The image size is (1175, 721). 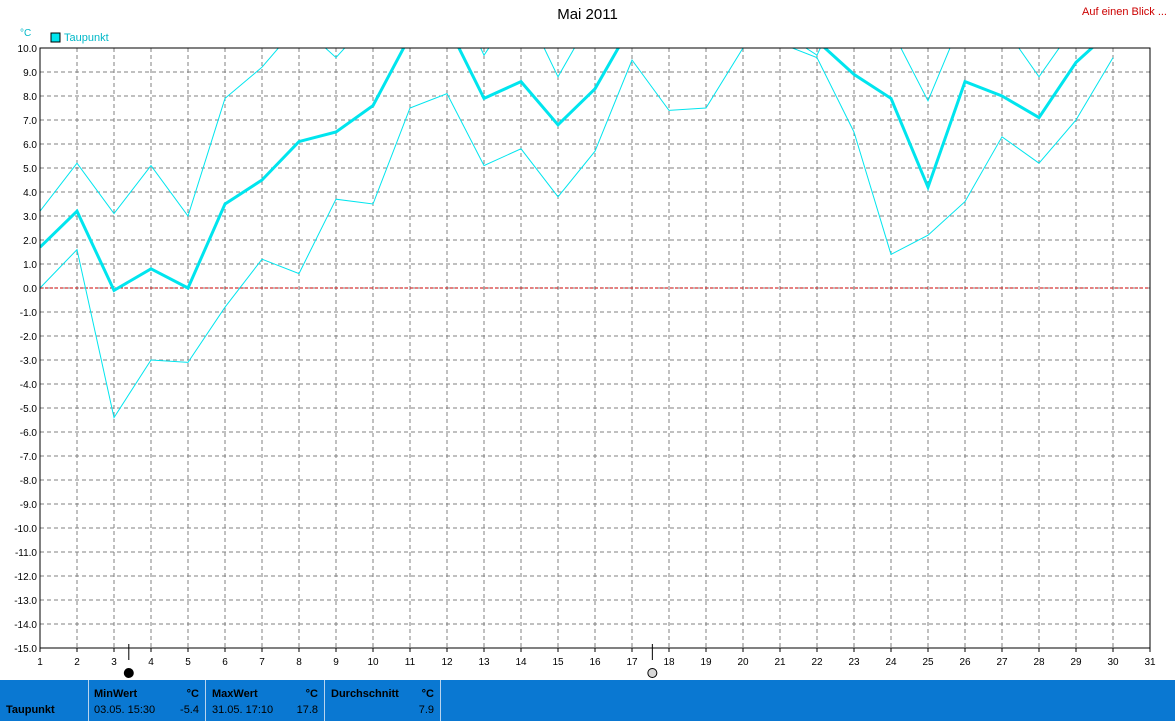 I want to click on y-tick-label: -5.0, so click(x=29, y=409).